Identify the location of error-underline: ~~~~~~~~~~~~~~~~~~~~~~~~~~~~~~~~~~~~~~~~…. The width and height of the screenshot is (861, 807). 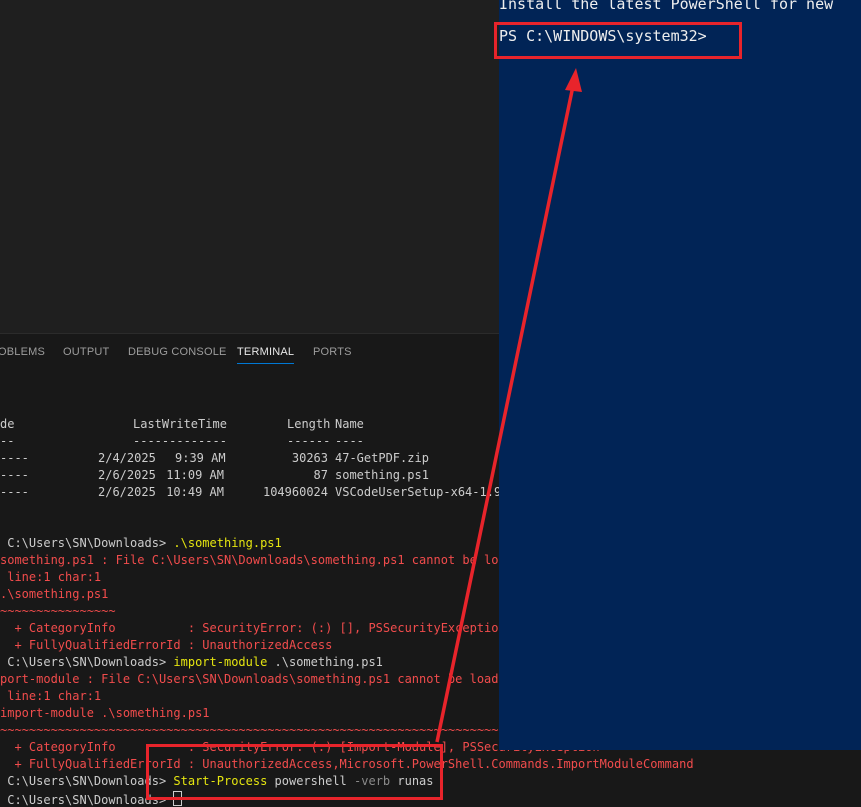
(271, 730).